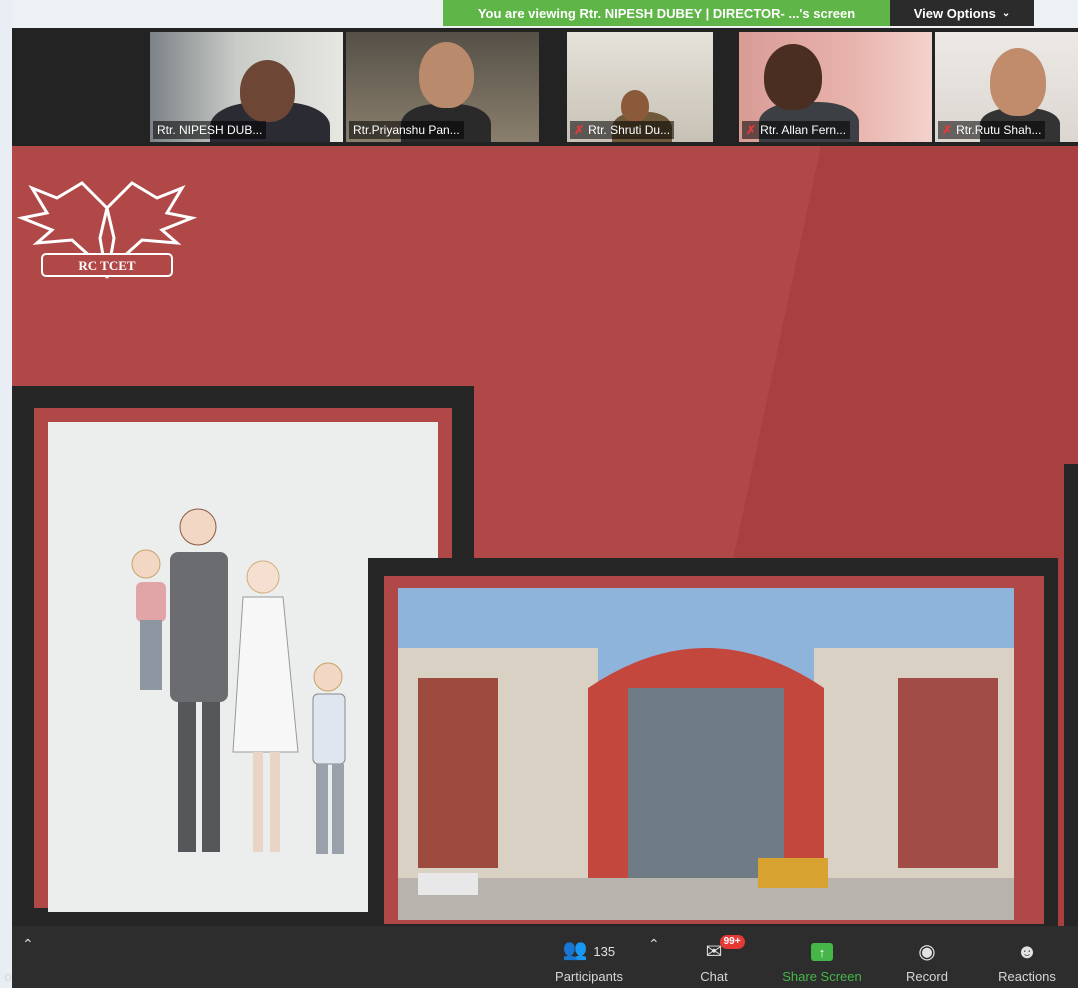  I want to click on record-button: ◉ Record, so click(927, 957).